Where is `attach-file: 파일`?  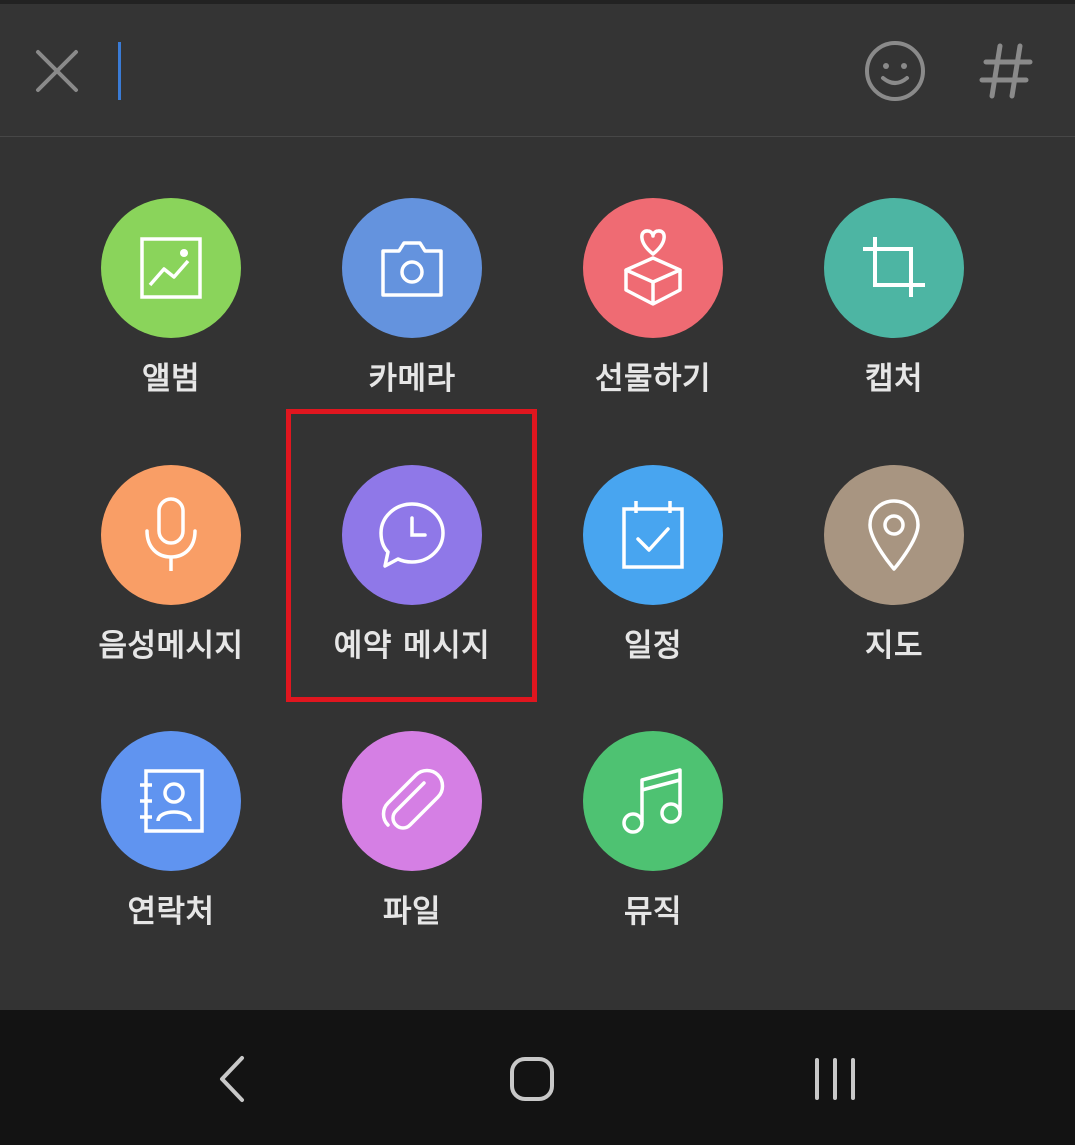
attach-file: 파일 is located at coordinates (412, 851).